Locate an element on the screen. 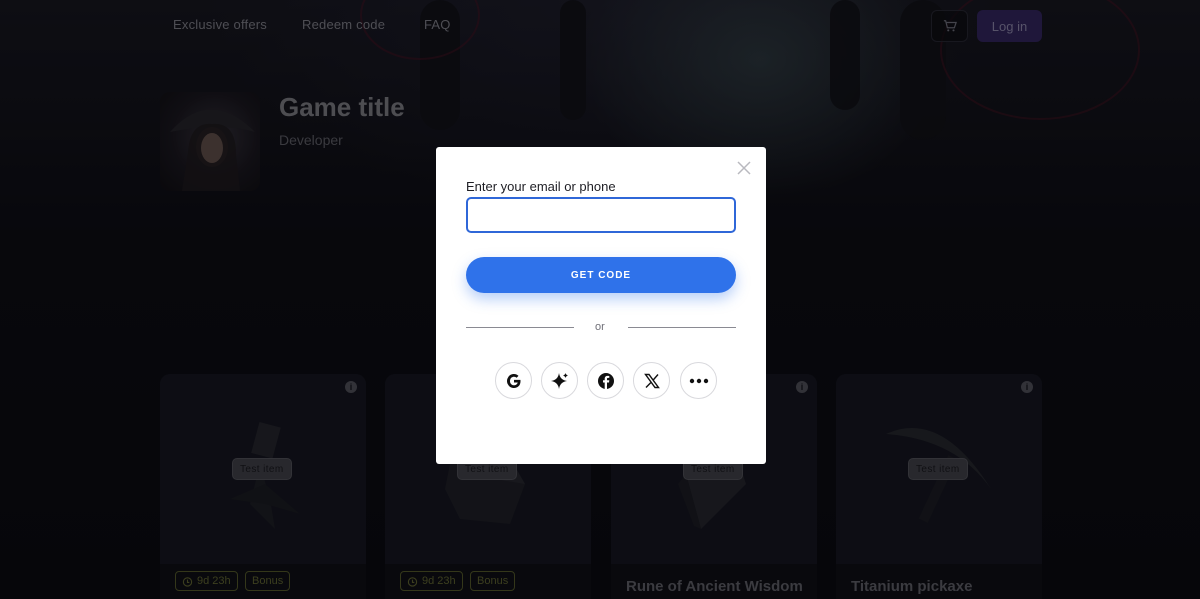 The height and width of the screenshot is (599, 1200). close-button is located at coordinates (744, 168).